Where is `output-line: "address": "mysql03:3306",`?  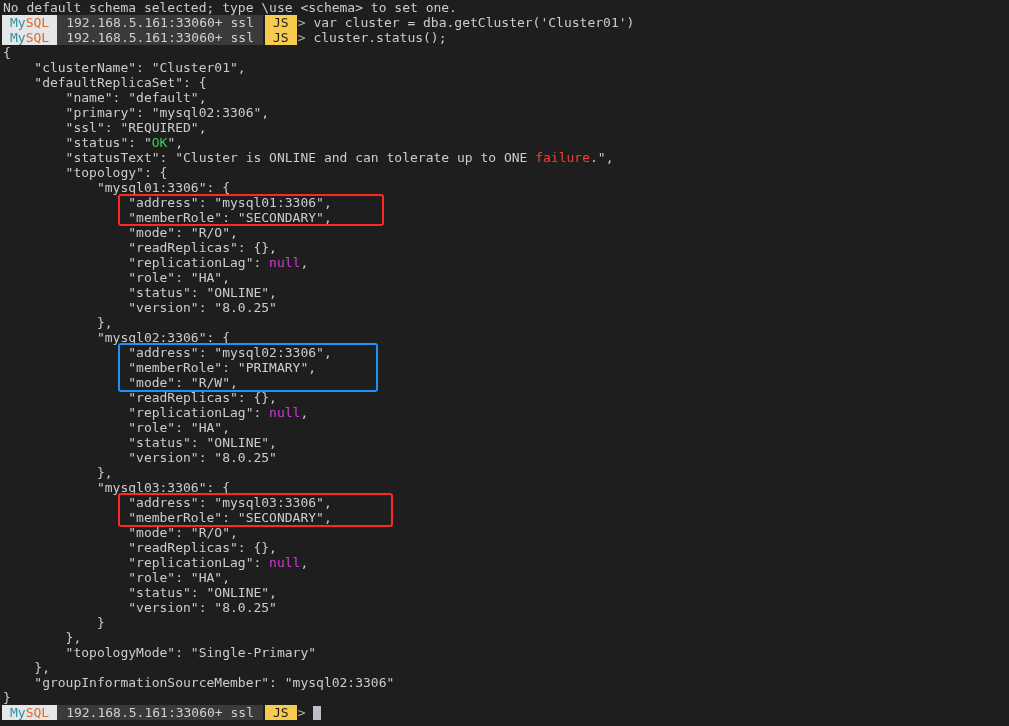
output-line: "address": "mysql03:3306", is located at coordinates (229, 502).